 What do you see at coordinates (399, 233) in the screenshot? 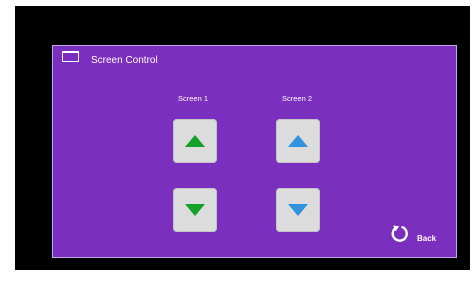
I see `refresh-icon` at bounding box center [399, 233].